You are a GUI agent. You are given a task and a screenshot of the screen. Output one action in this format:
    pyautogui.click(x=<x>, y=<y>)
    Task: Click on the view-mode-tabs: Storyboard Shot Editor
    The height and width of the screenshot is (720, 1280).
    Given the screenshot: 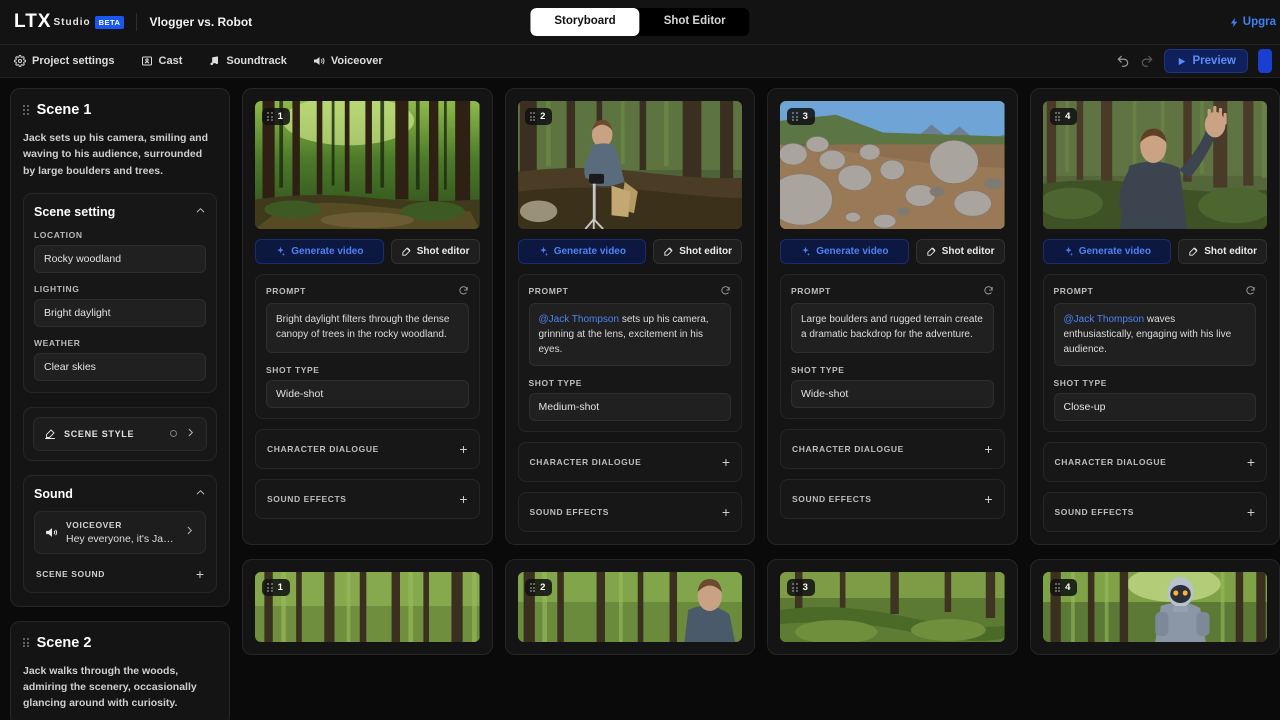 What is the action you would take?
    pyautogui.click(x=640, y=22)
    